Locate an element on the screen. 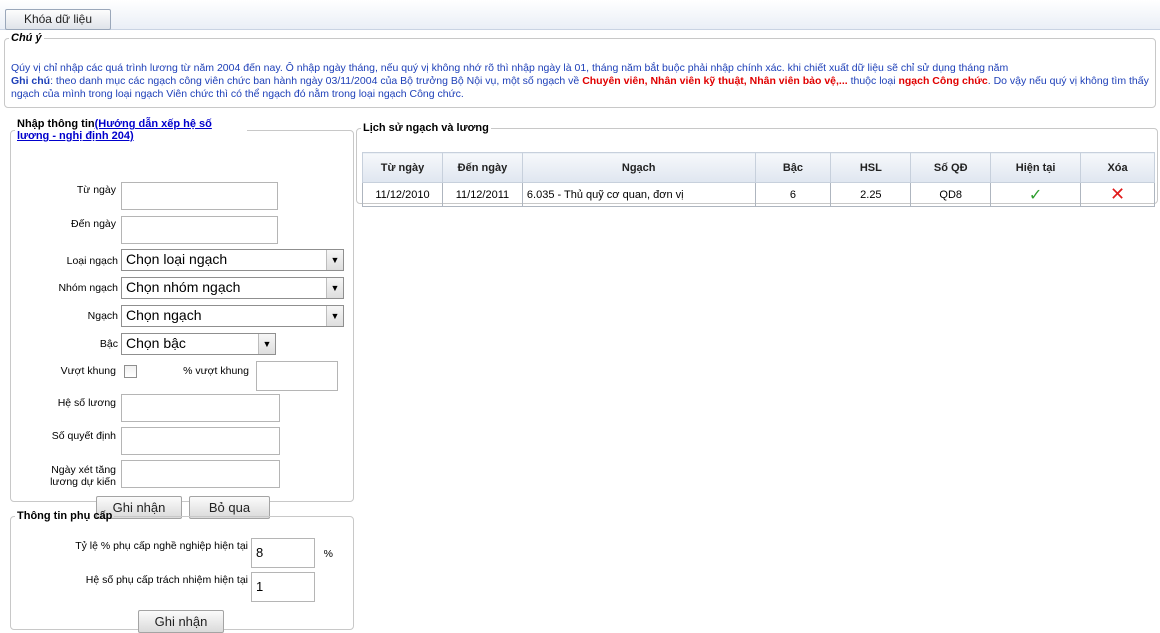 The width and height of the screenshot is (1160, 633). rank-type-label: Loại ngạch is located at coordinates (92, 261).